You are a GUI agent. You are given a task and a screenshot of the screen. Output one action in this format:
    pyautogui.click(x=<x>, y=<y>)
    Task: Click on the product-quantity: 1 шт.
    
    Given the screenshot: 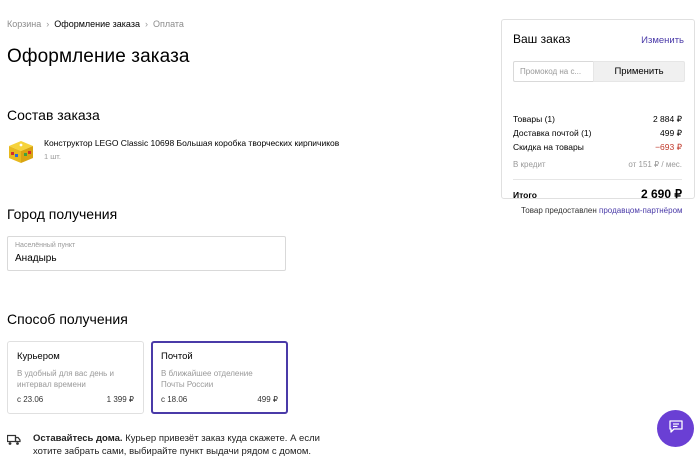 What is the action you would take?
    pyautogui.click(x=52, y=156)
    